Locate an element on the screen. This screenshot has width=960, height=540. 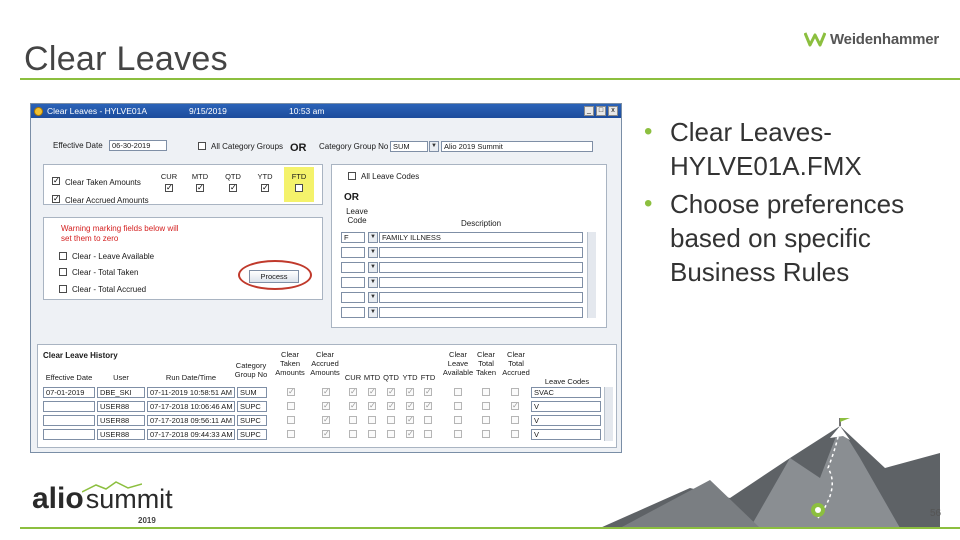
category-group-input: SUM is located at coordinates (409, 146).